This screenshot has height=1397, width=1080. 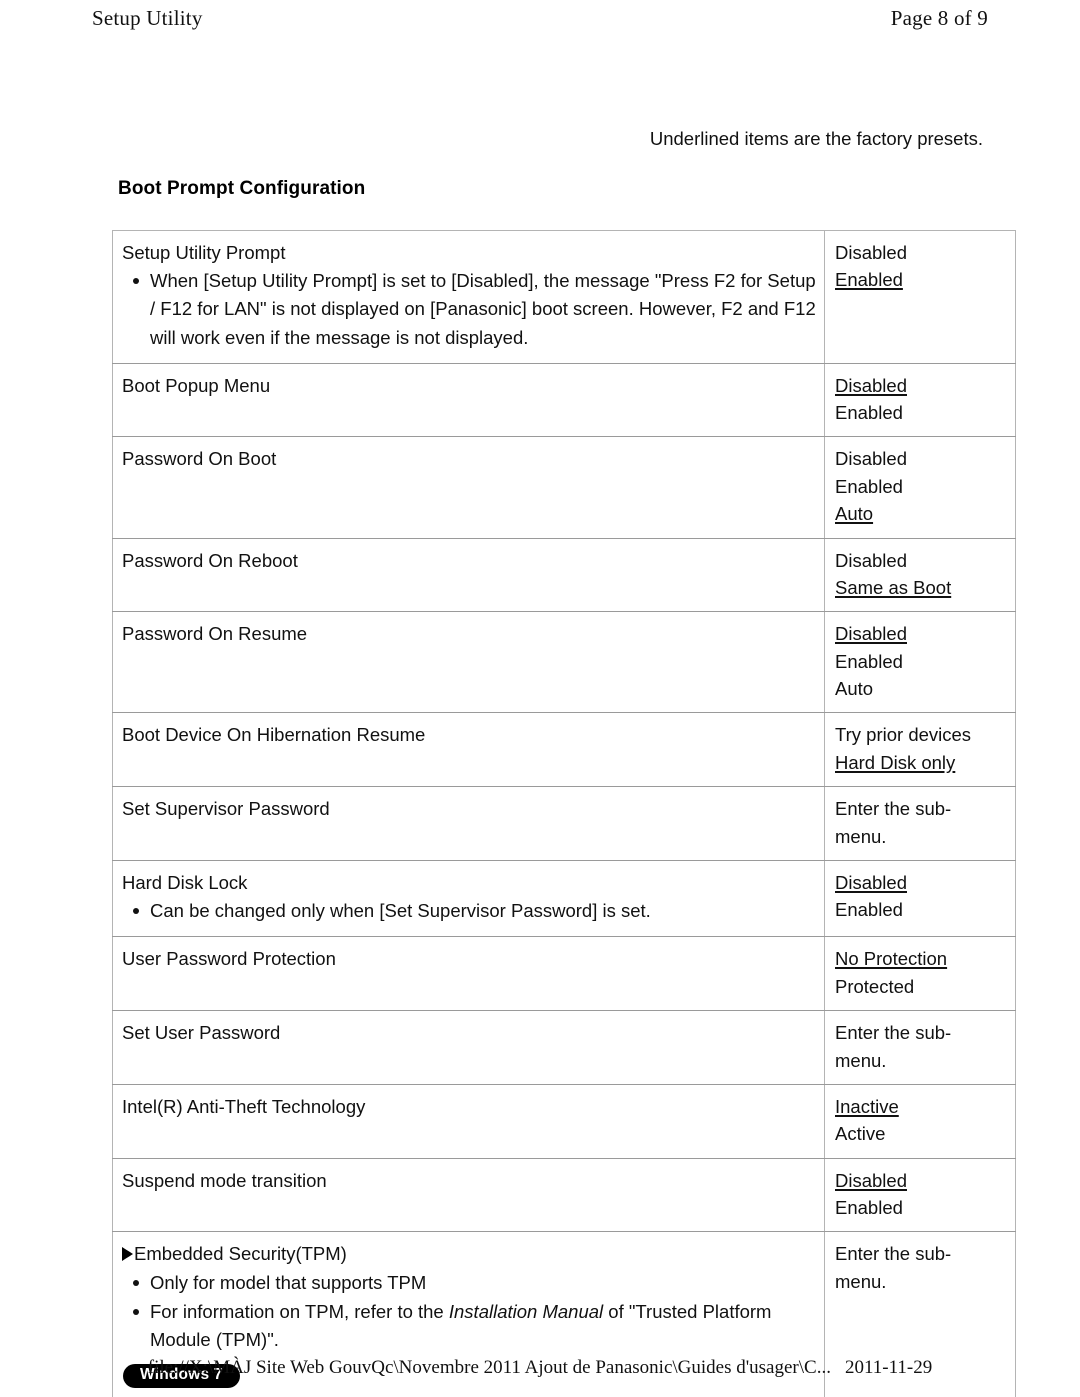 I want to click on item-label: Boot Device On Hibernation Resume, so click(x=274, y=735).